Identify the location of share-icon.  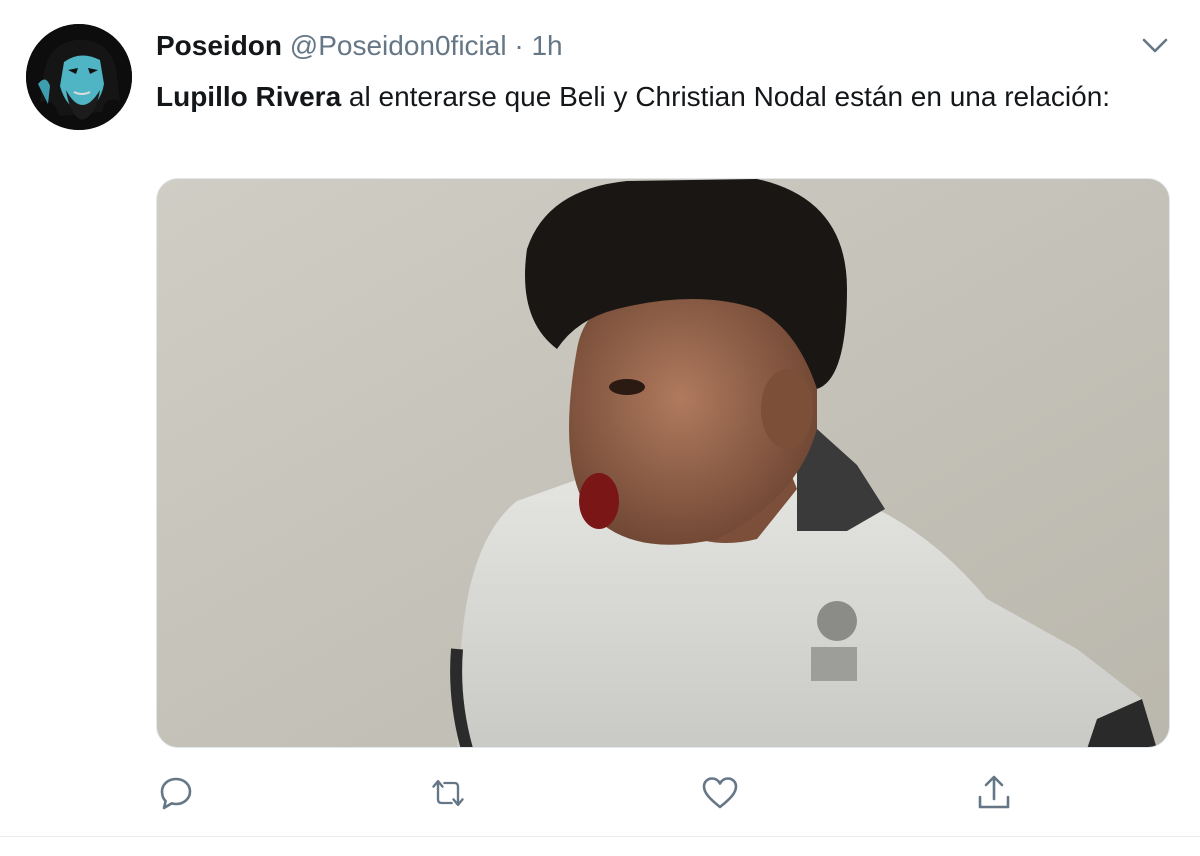
(994, 792).